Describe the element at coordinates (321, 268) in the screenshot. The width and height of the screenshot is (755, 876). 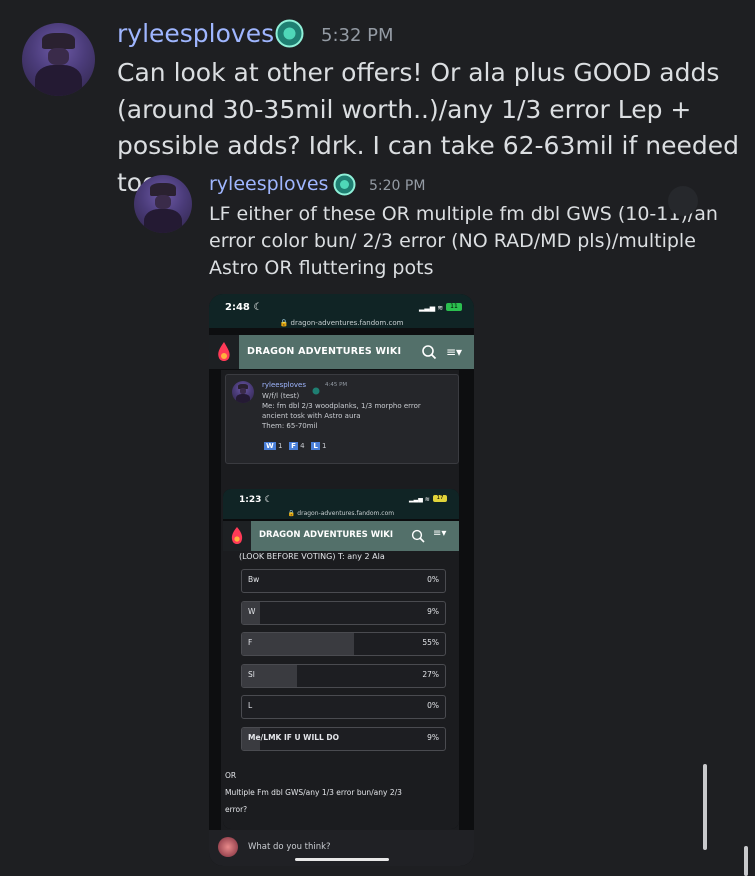
I see `message-line: Astro OR fluttering pots` at that location.